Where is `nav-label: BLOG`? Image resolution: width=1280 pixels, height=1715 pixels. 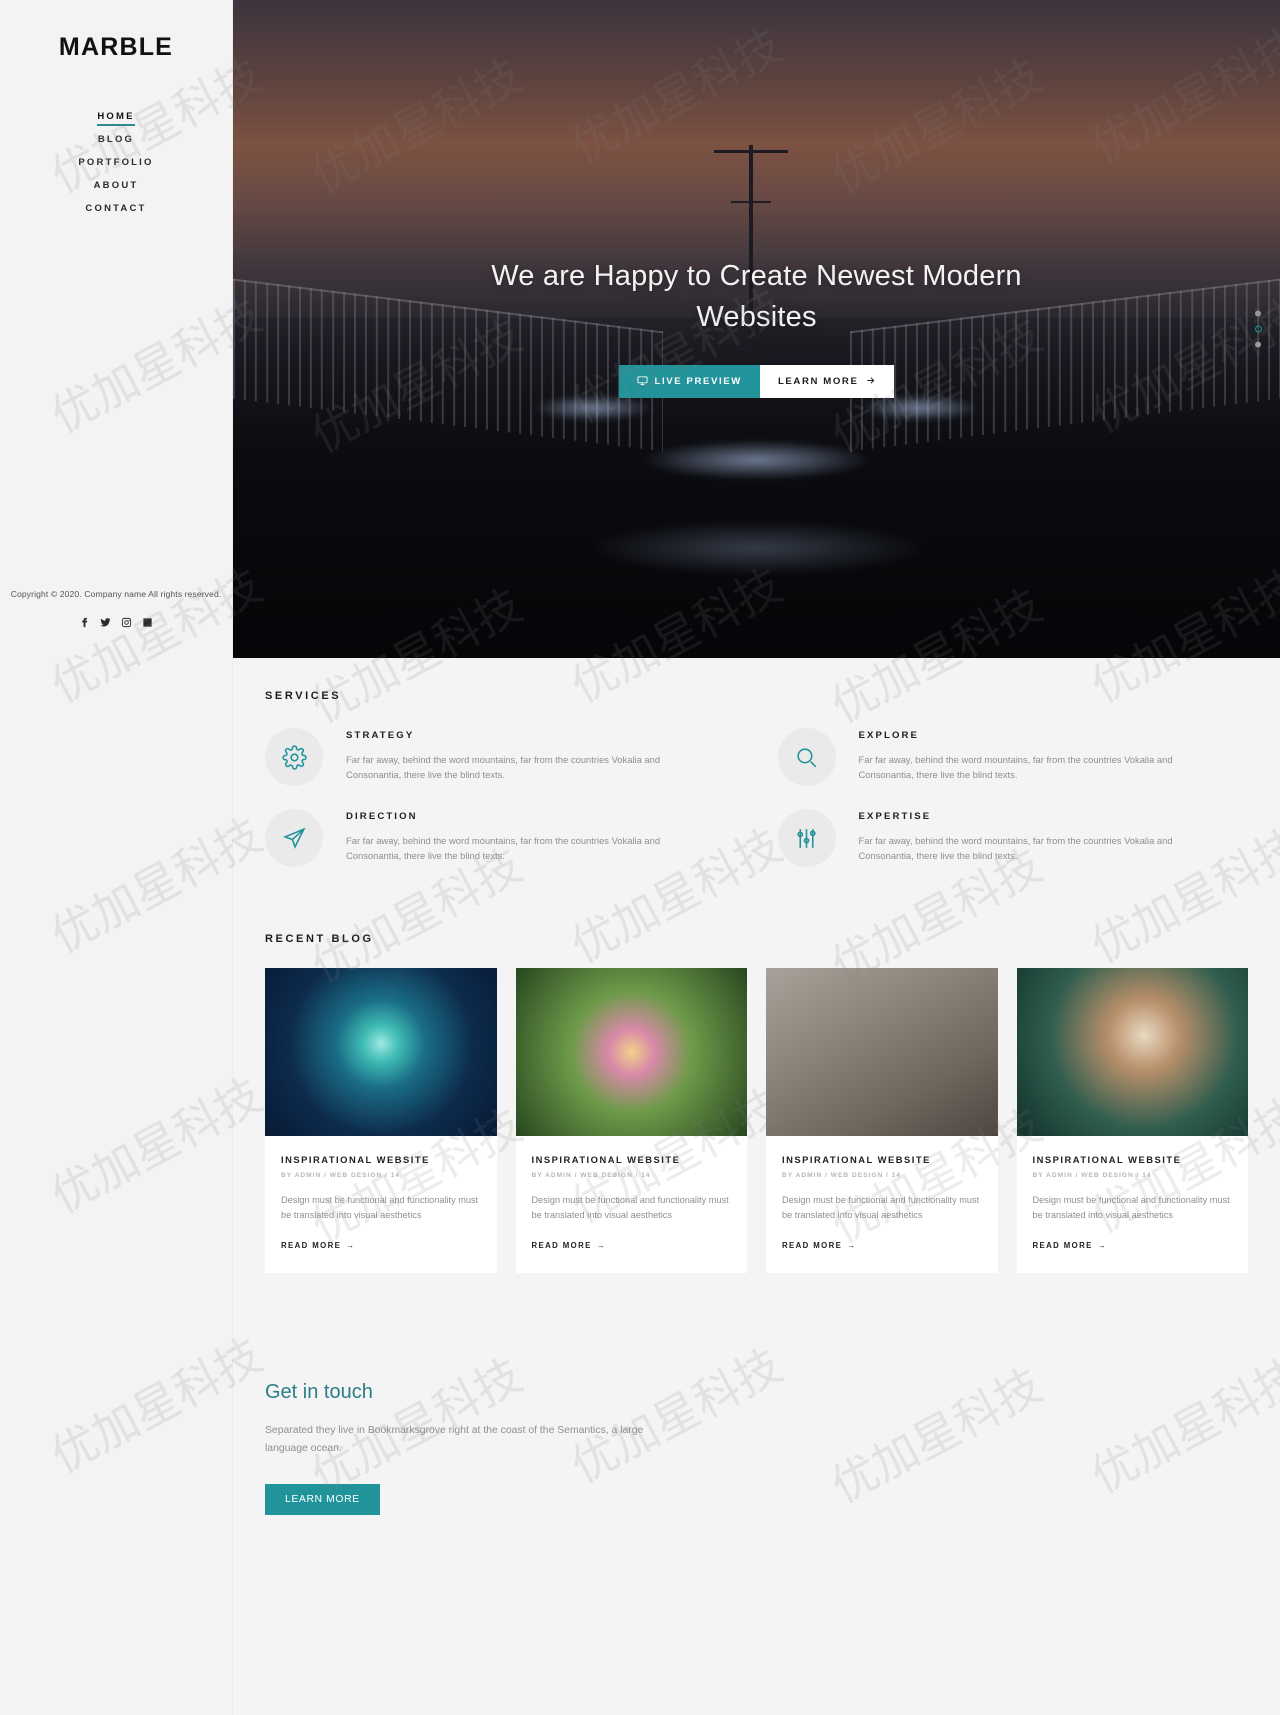 nav-label: BLOG is located at coordinates (116, 139).